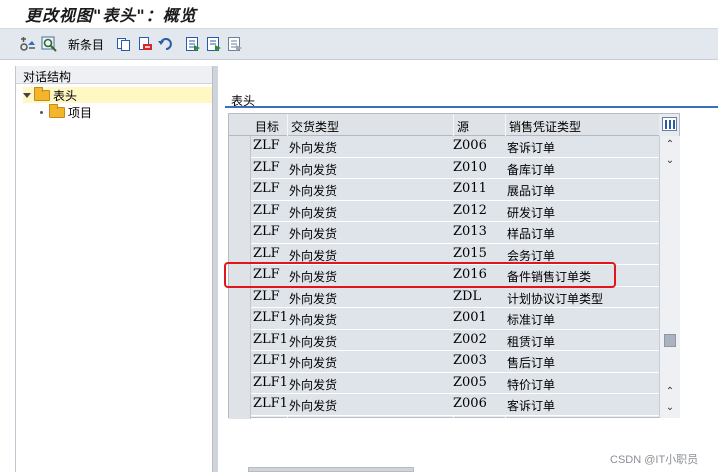  Describe the element at coordinates (27, 95) in the screenshot. I see `expand-arrow-icon` at that location.